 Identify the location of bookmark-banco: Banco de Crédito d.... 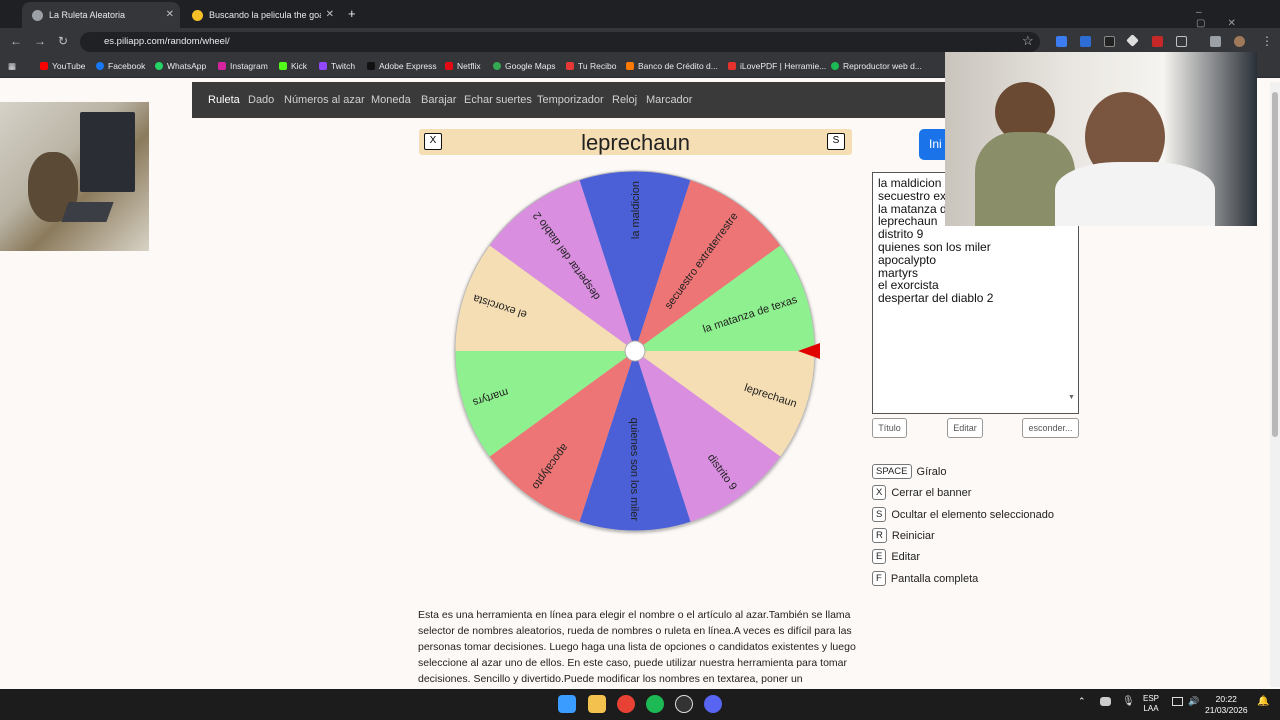
(672, 66).